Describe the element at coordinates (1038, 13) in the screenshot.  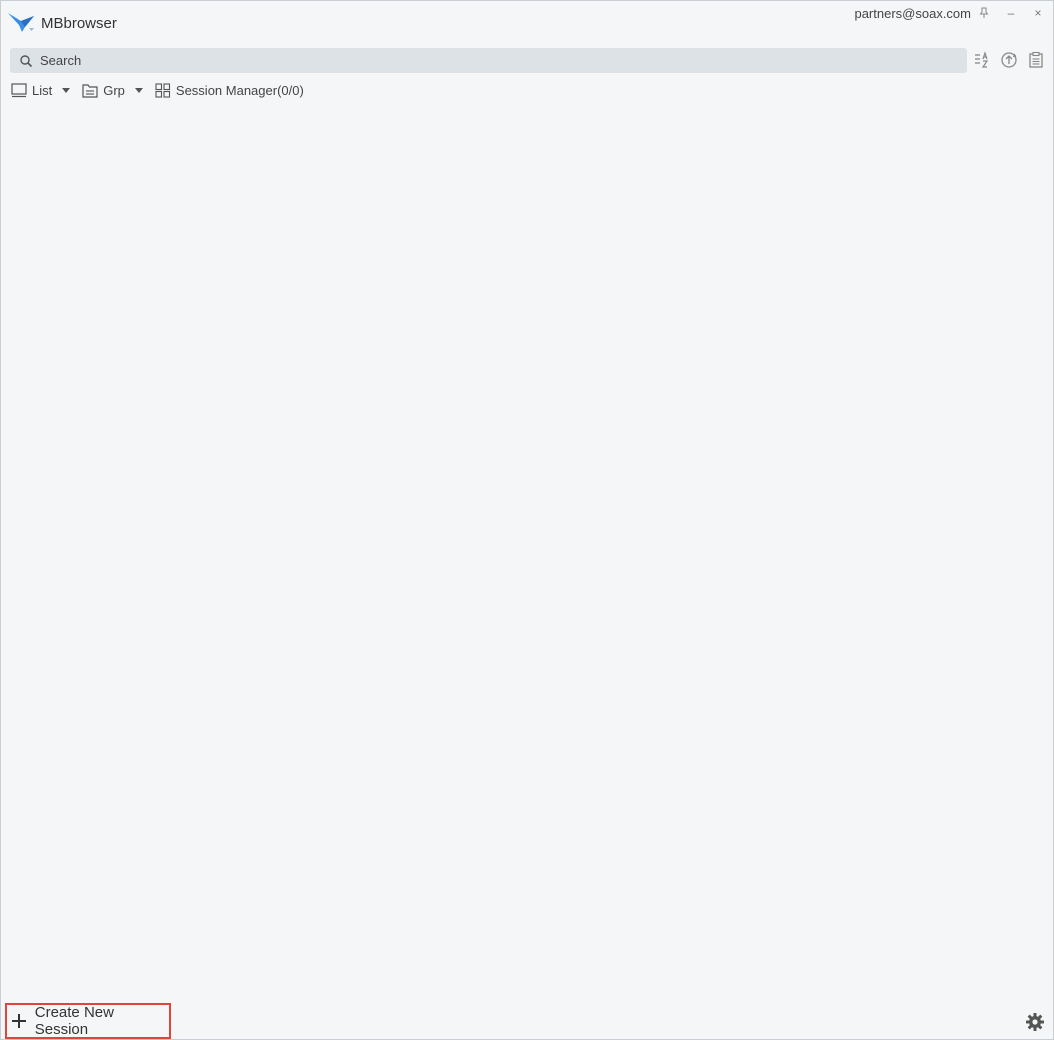
I see `close-button: ×` at that location.